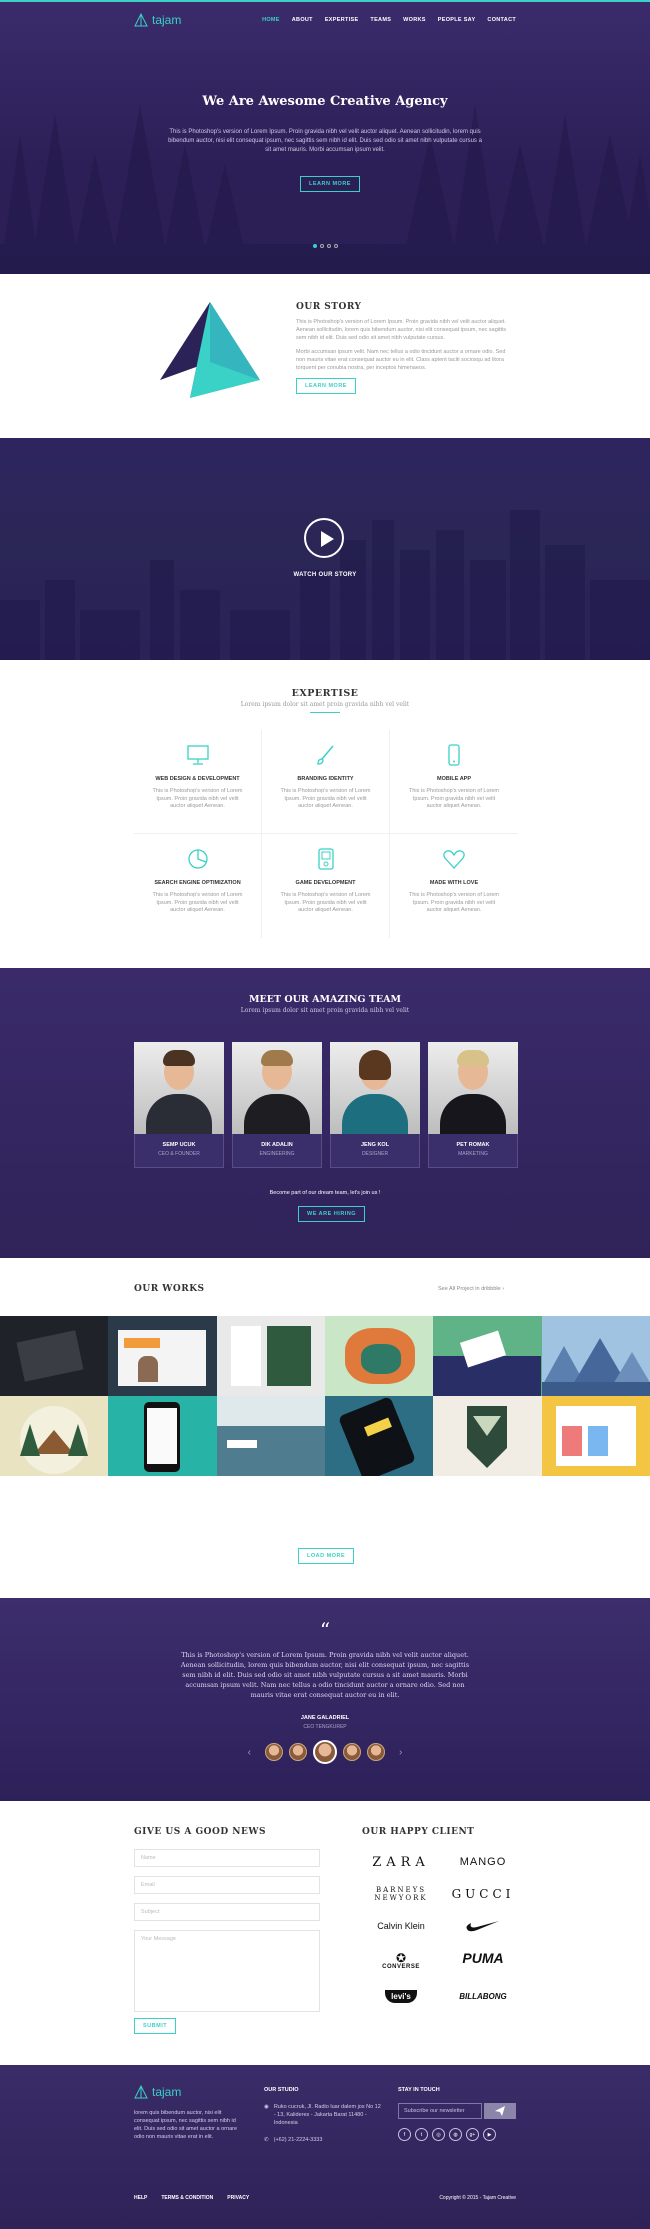 This screenshot has width=650, height=2229. What do you see at coordinates (167, 2092) in the screenshot?
I see `footer-brand: tajam` at bounding box center [167, 2092].